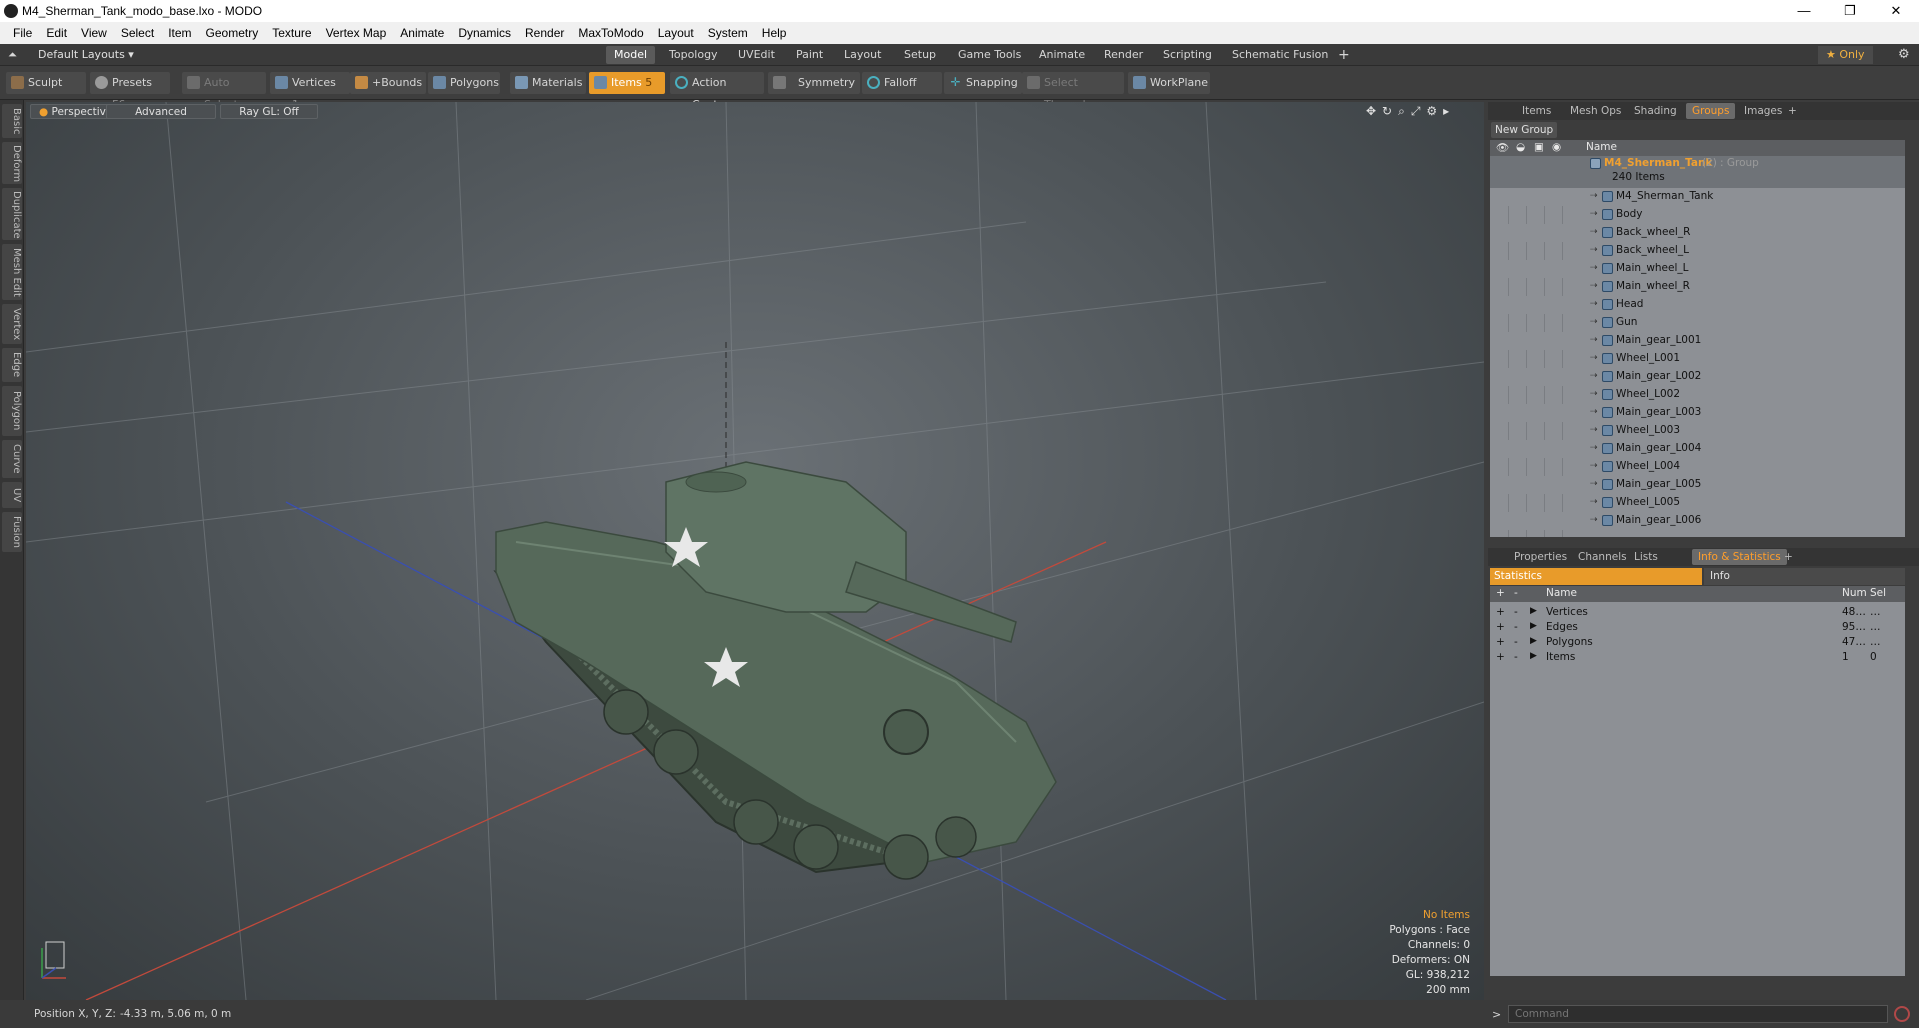  What do you see at coordinates (1697, 521) in the screenshot?
I see `list-item: ⇢ Main_gear_L006` at bounding box center [1697, 521].